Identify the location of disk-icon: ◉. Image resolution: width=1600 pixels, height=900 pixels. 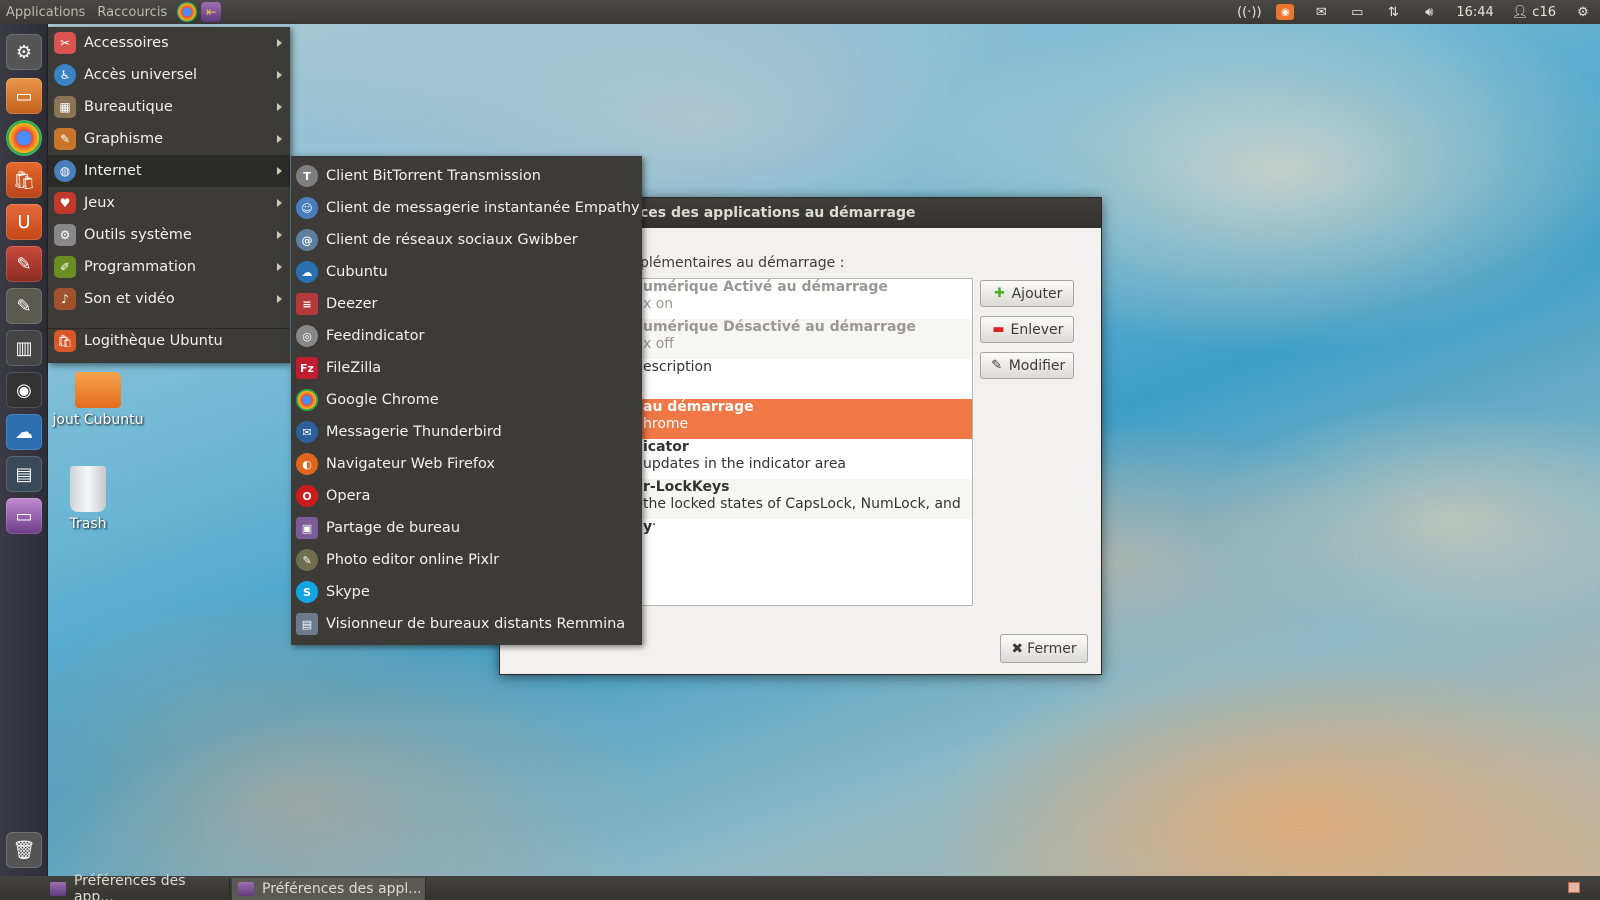
(24, 390).